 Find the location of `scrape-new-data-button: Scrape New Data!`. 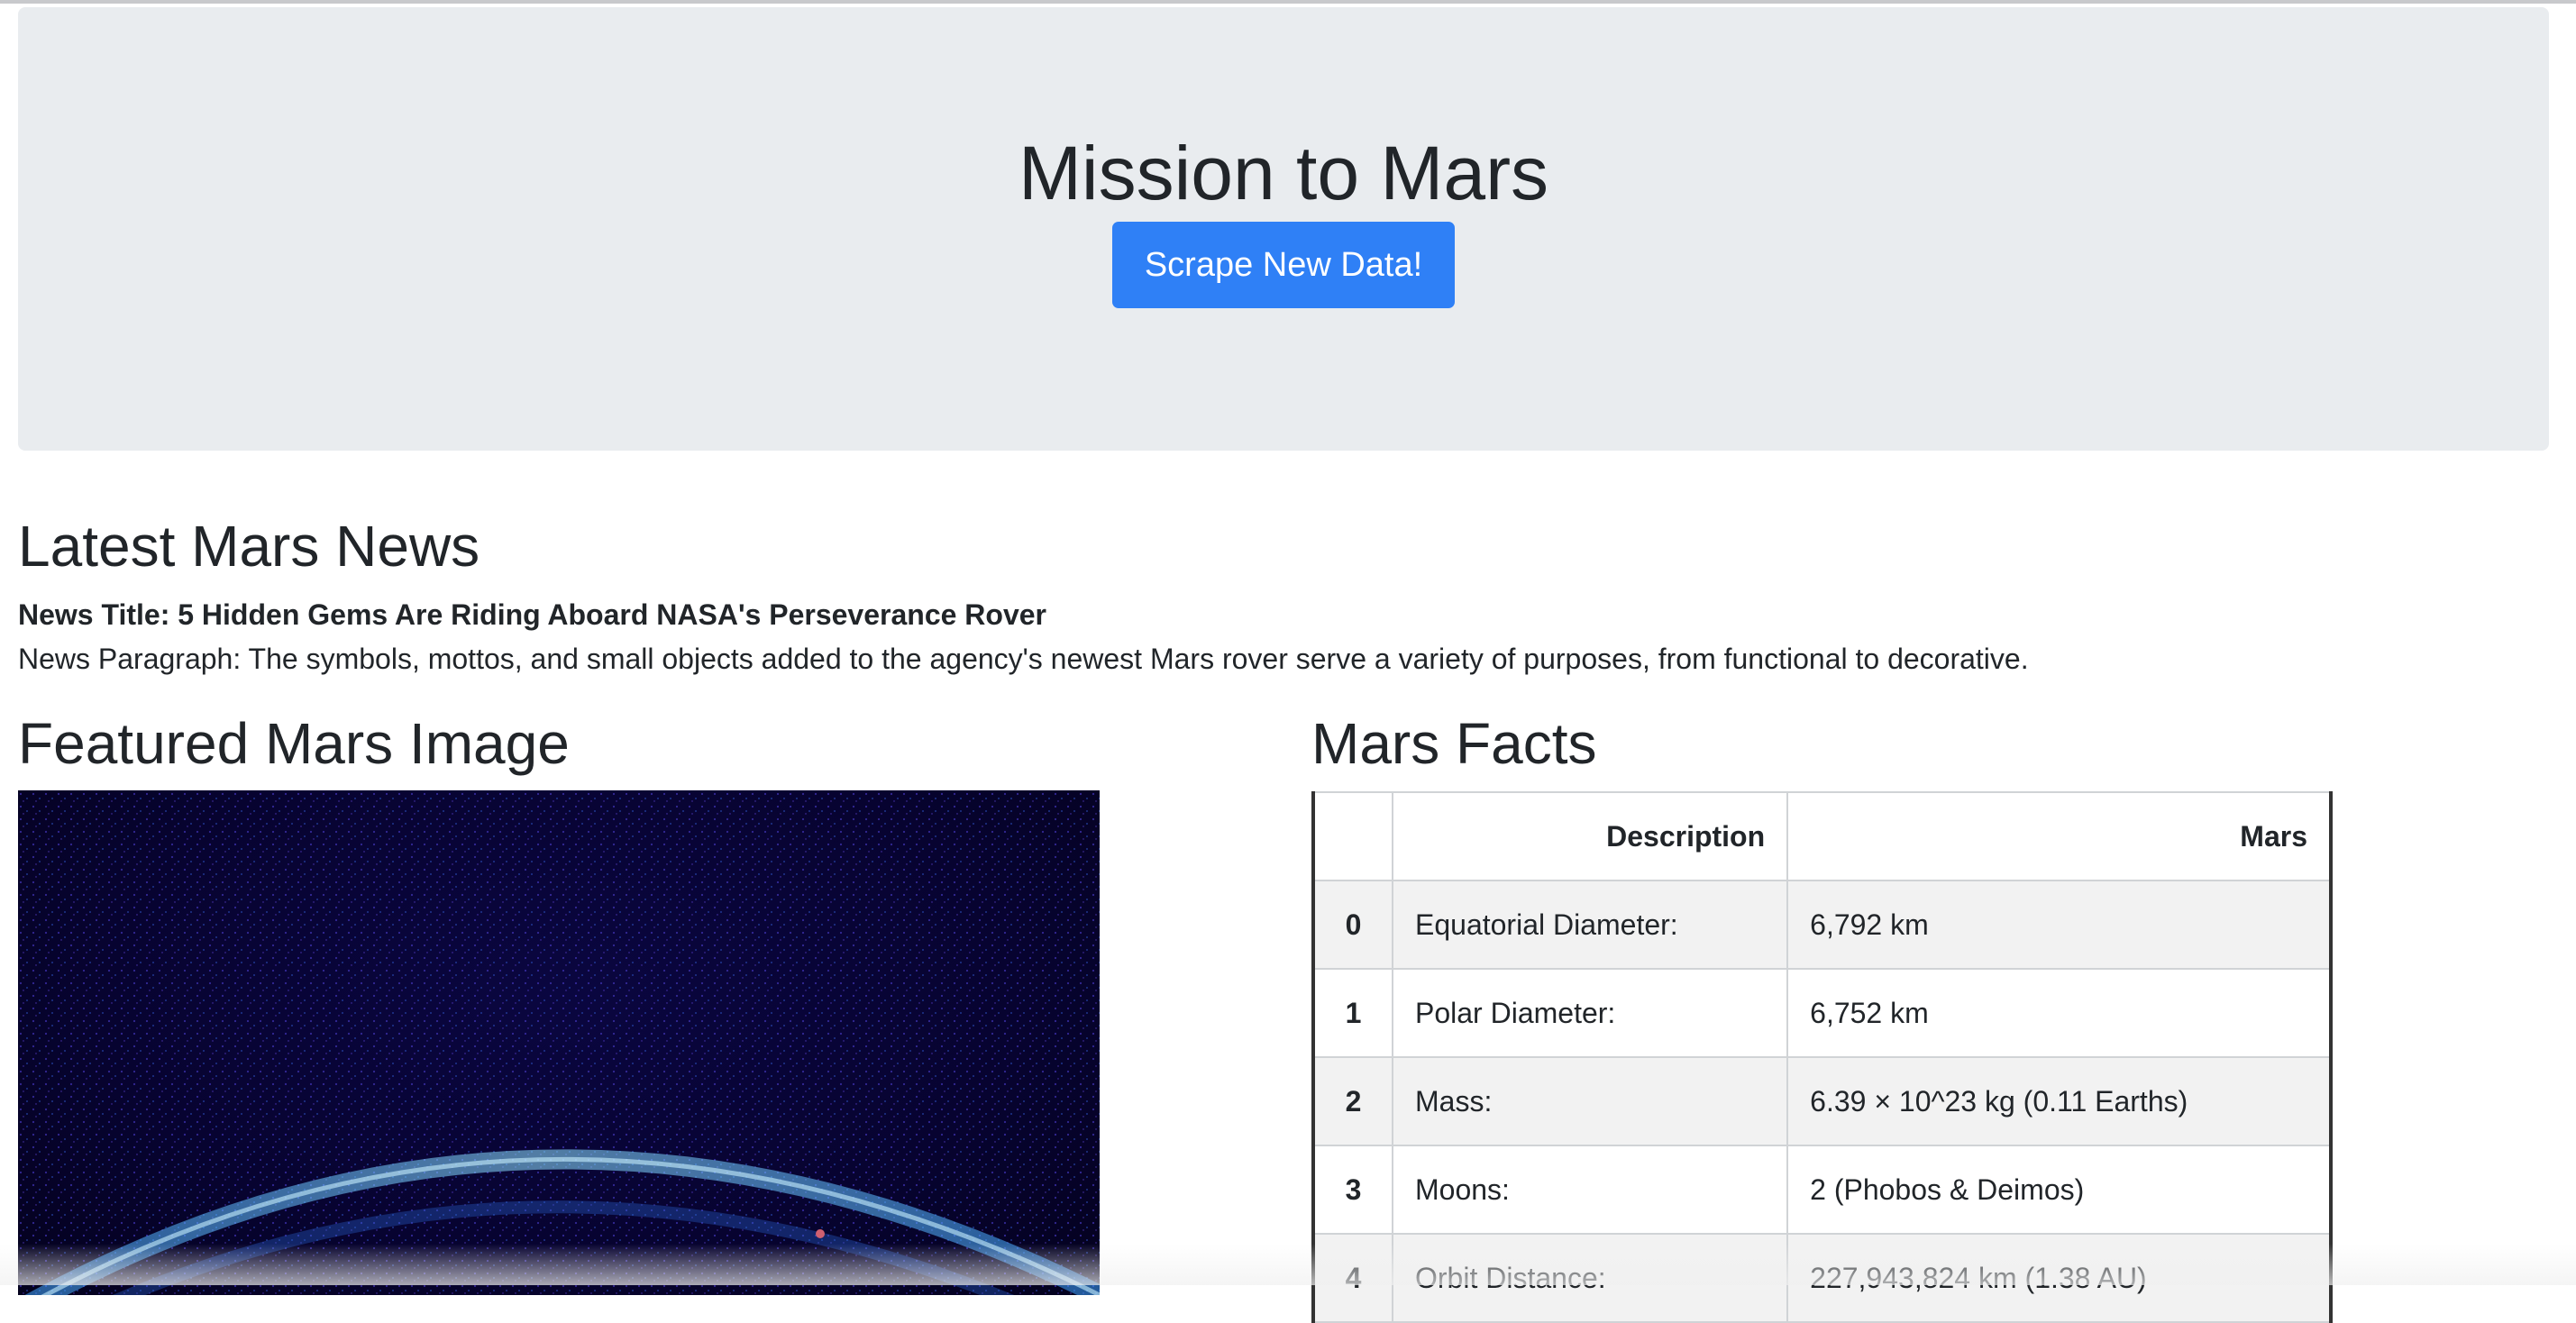

scrape-new-data-button: Scrape New Data! is located at coordinates (1283, 265).